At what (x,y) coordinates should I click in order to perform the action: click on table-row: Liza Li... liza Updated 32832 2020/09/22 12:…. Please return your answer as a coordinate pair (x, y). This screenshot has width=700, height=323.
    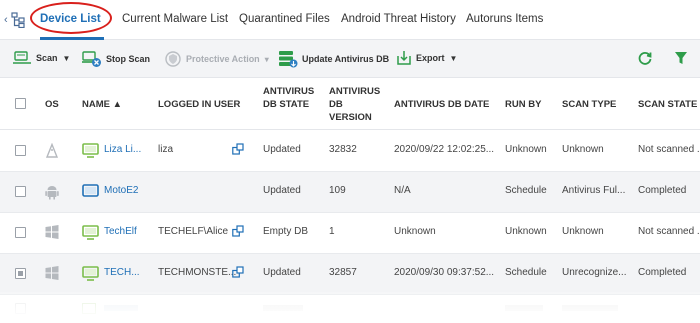
    Looking at the image, I should click on (350, 151).